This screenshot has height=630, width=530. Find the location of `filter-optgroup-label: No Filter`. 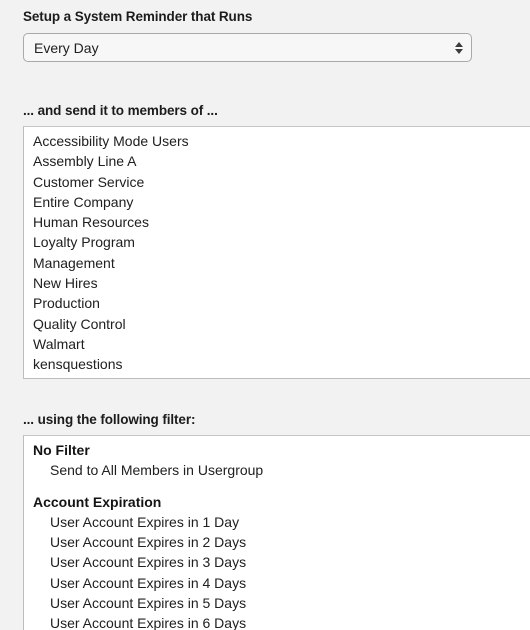

filter-optgroup-label: No Filter is located at coordinates (61, 450).